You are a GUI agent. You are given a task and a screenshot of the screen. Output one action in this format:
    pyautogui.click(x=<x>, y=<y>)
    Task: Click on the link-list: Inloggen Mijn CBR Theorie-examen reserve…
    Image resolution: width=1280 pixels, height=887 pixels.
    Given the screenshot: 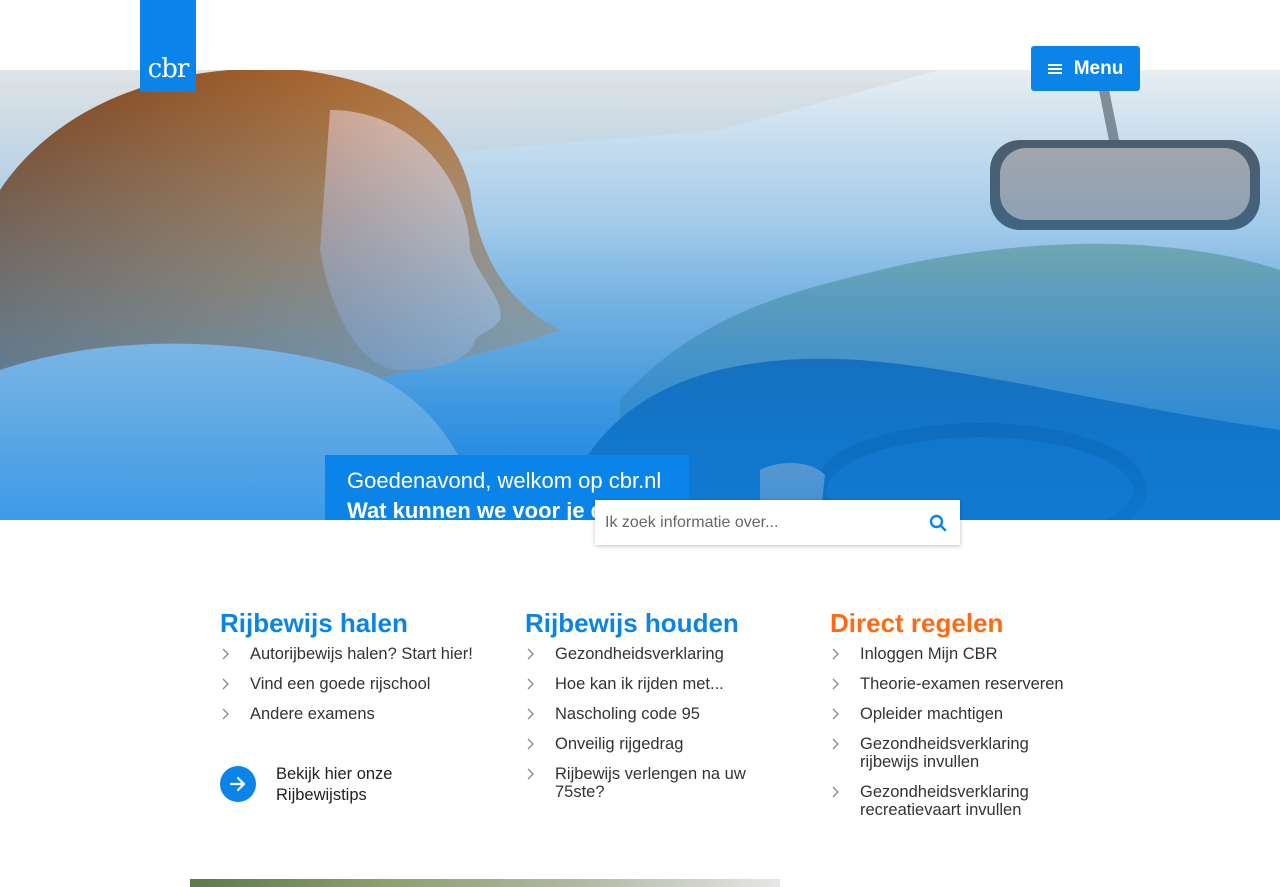 What is the action you would take?
    pyautogui.click(x=970, y=732)
    